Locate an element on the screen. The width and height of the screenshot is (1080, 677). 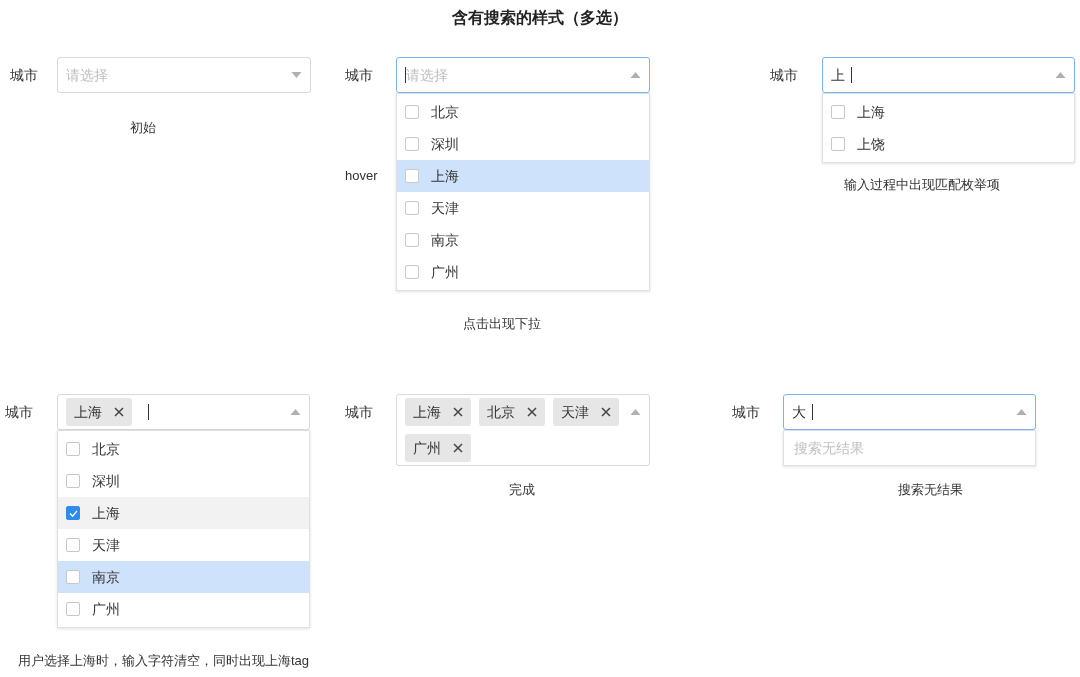
selected-tag: 广州 is located at coordinates (438, 448).